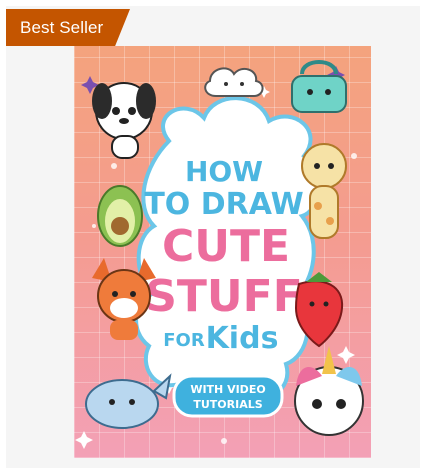  Describe the element at coordinates (124, 120) in the screenshot. I see `puppy-icon` at that location.